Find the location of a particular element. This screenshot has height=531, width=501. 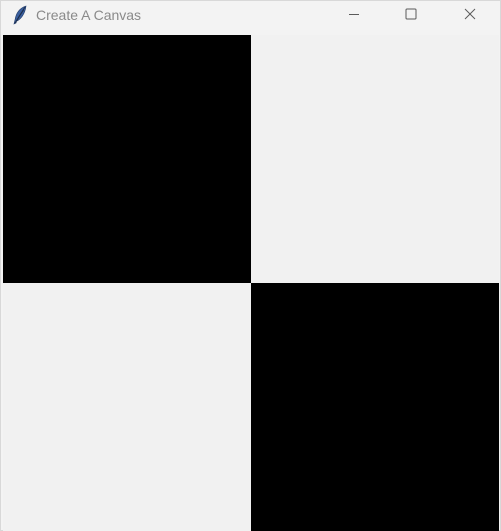

minimize-button is located at coordinates (354, 16).